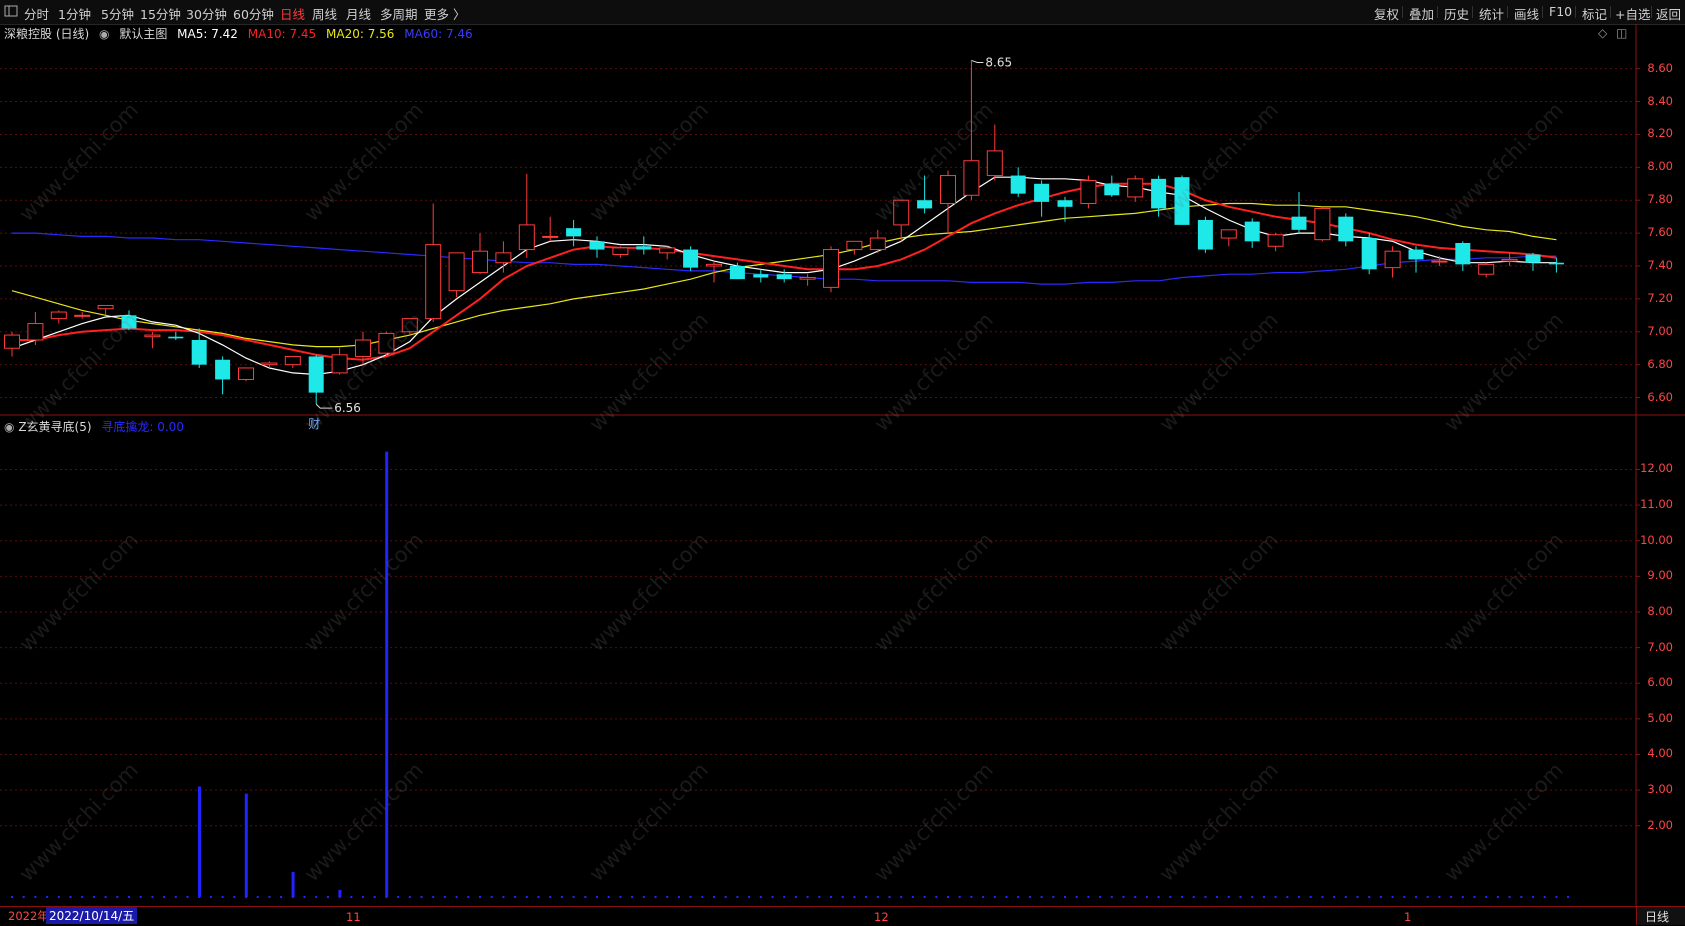  What do you see at coordinates (1660, 610) in the screenshot?
I see `indicator-tick-label: 8.00` at bounding box center [1660, 610].